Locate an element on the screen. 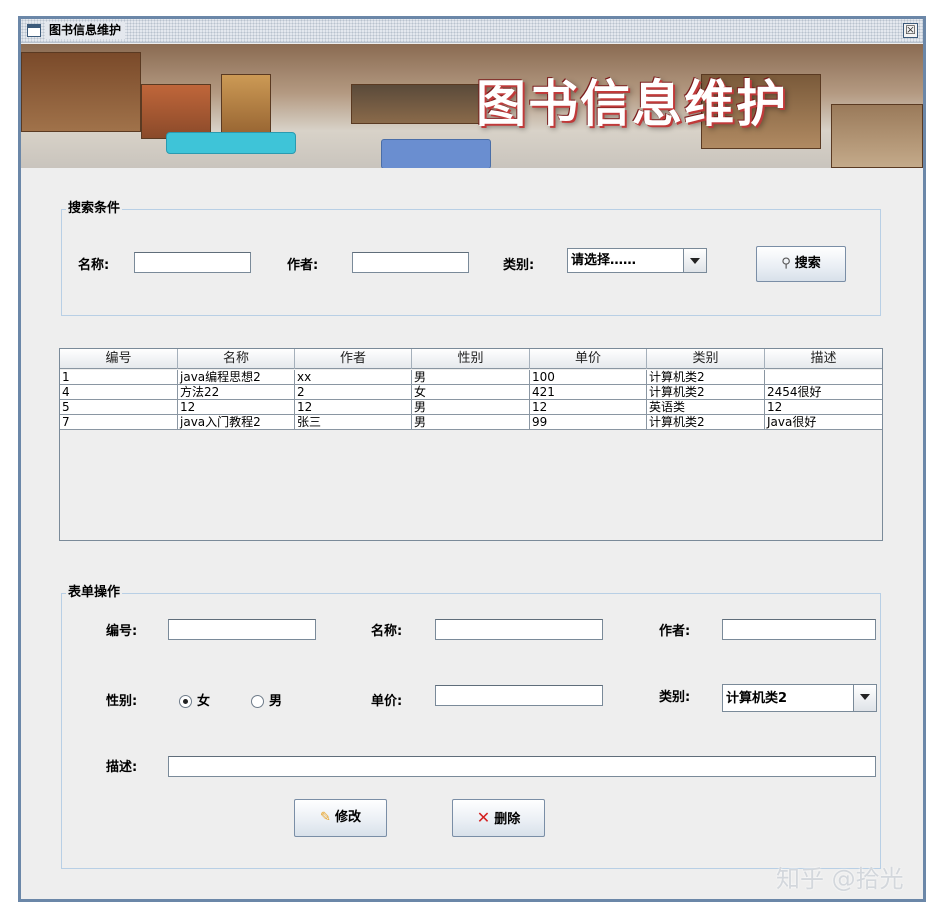  column-header: 描述 is located at coordinates (823, 359).